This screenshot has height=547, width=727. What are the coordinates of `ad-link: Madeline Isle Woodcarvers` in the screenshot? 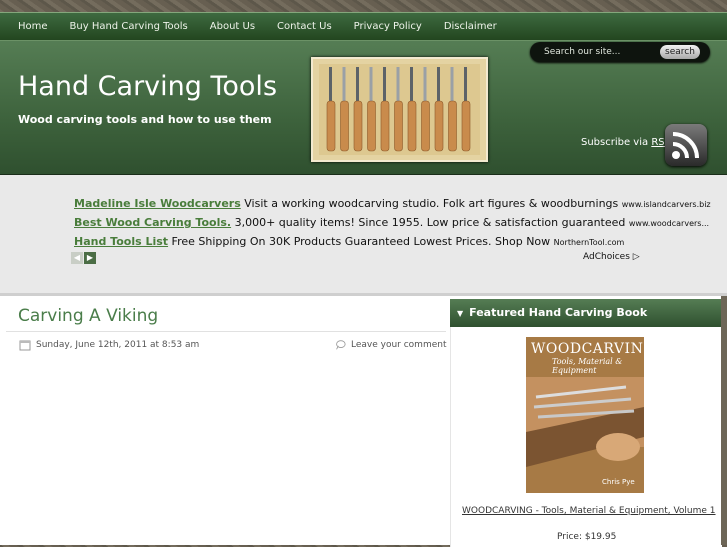 It's located at (157, 203).